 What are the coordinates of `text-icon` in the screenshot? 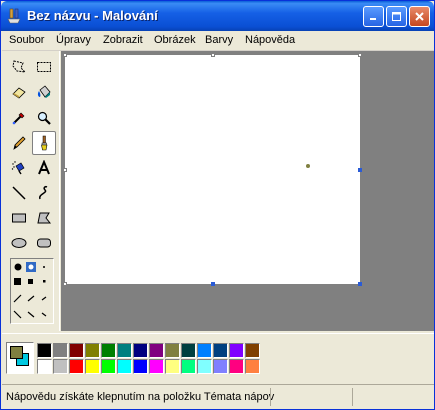 It's located at (44, 167).